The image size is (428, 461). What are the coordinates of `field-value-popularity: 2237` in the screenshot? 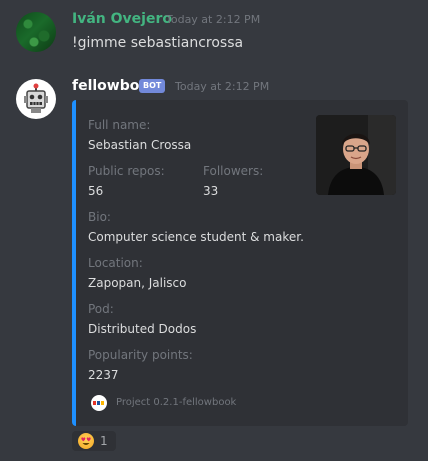 It's located at (103, 375).